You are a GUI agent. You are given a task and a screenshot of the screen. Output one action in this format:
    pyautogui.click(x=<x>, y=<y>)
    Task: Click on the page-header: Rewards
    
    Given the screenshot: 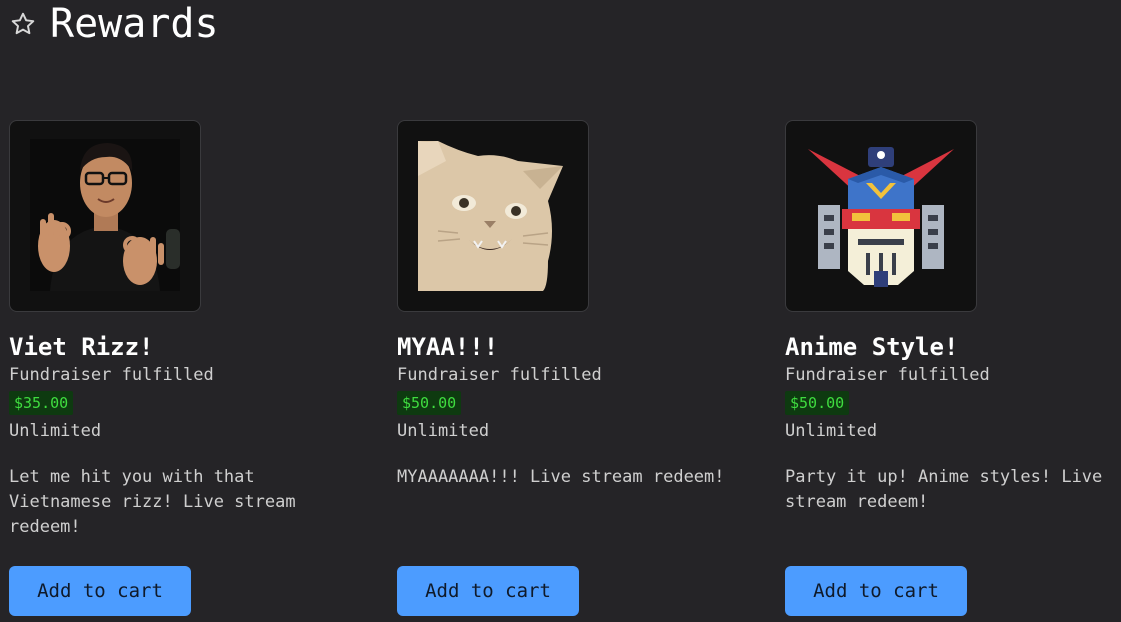 What is the action you would take?
    pyautogui.click(x=114, y=24)
    